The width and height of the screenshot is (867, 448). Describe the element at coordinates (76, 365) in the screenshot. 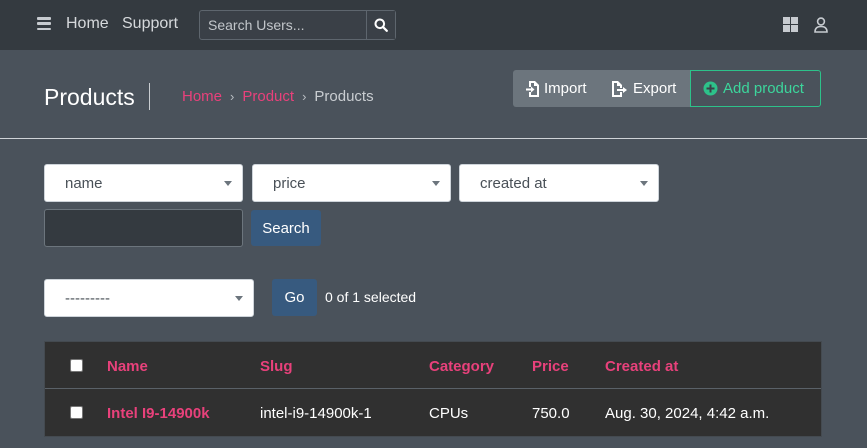

I see `select-all-checkbox` at that location.